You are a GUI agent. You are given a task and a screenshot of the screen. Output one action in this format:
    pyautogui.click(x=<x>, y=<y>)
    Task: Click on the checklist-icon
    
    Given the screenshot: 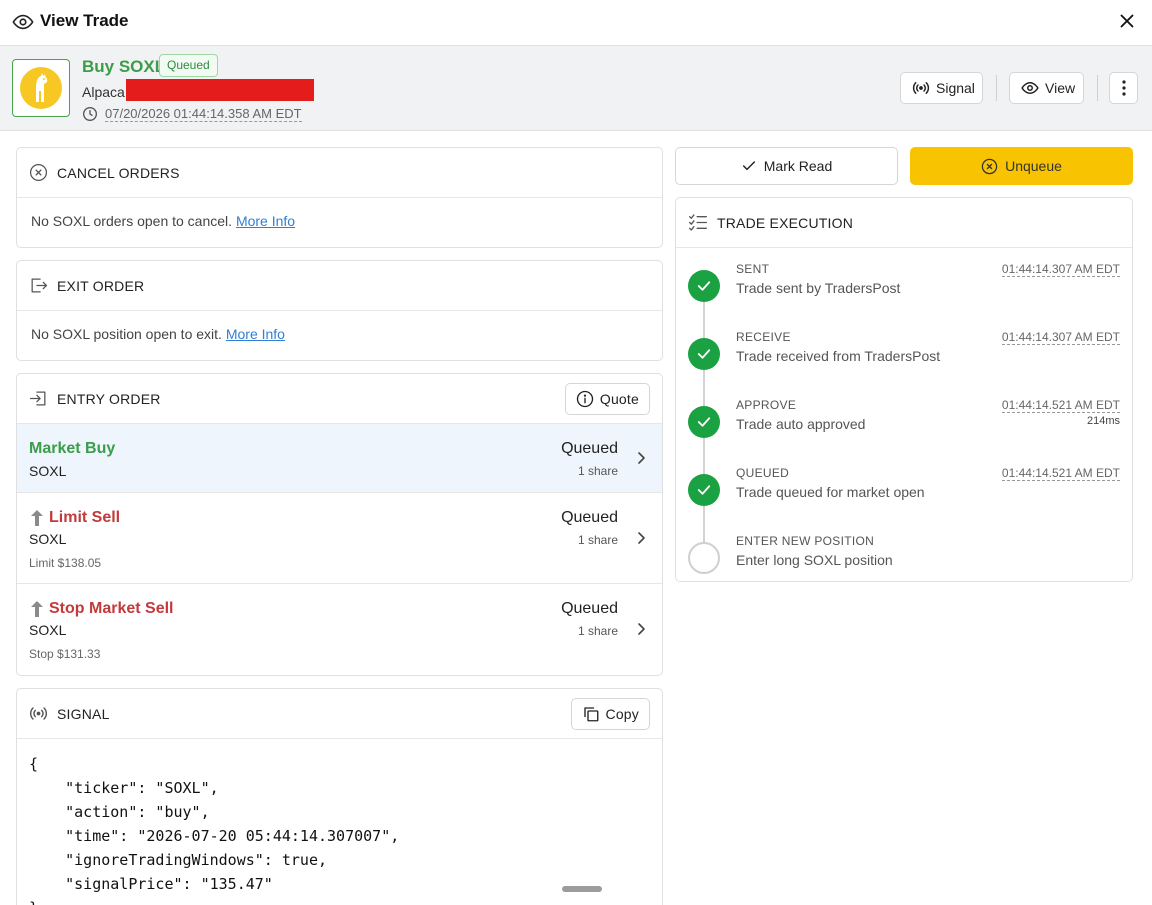 What is the action you would take?
    pyautogui.click(x=698, y=222)
    